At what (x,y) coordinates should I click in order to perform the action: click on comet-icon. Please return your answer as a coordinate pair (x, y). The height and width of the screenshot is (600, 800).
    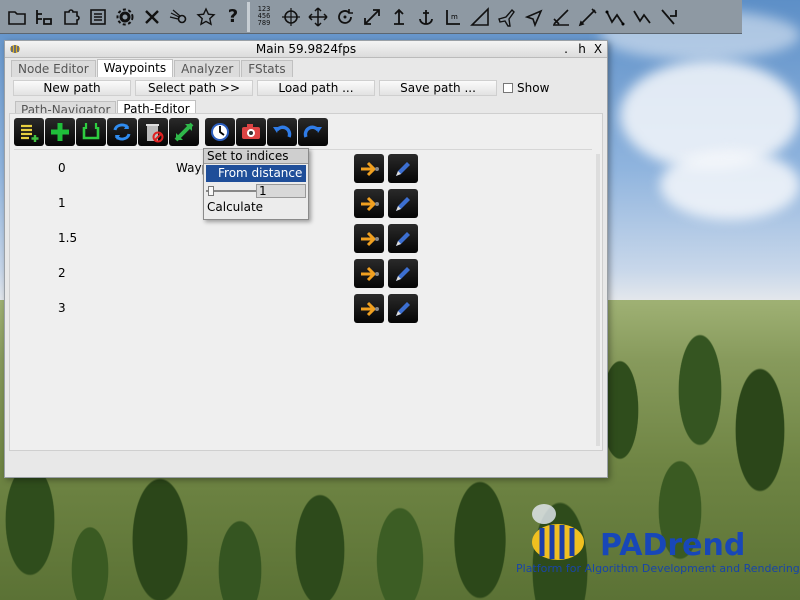
    Looking at the image, I should click on (179, 17).